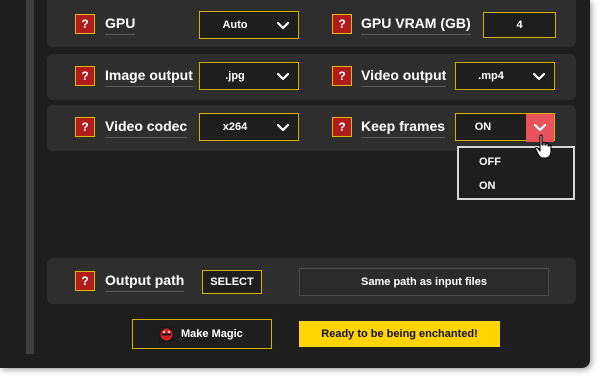  What do you see at coordinates (145, 281) in the screenshot?
I see `output-path-label: Output path` at bounding box center [145, 281].